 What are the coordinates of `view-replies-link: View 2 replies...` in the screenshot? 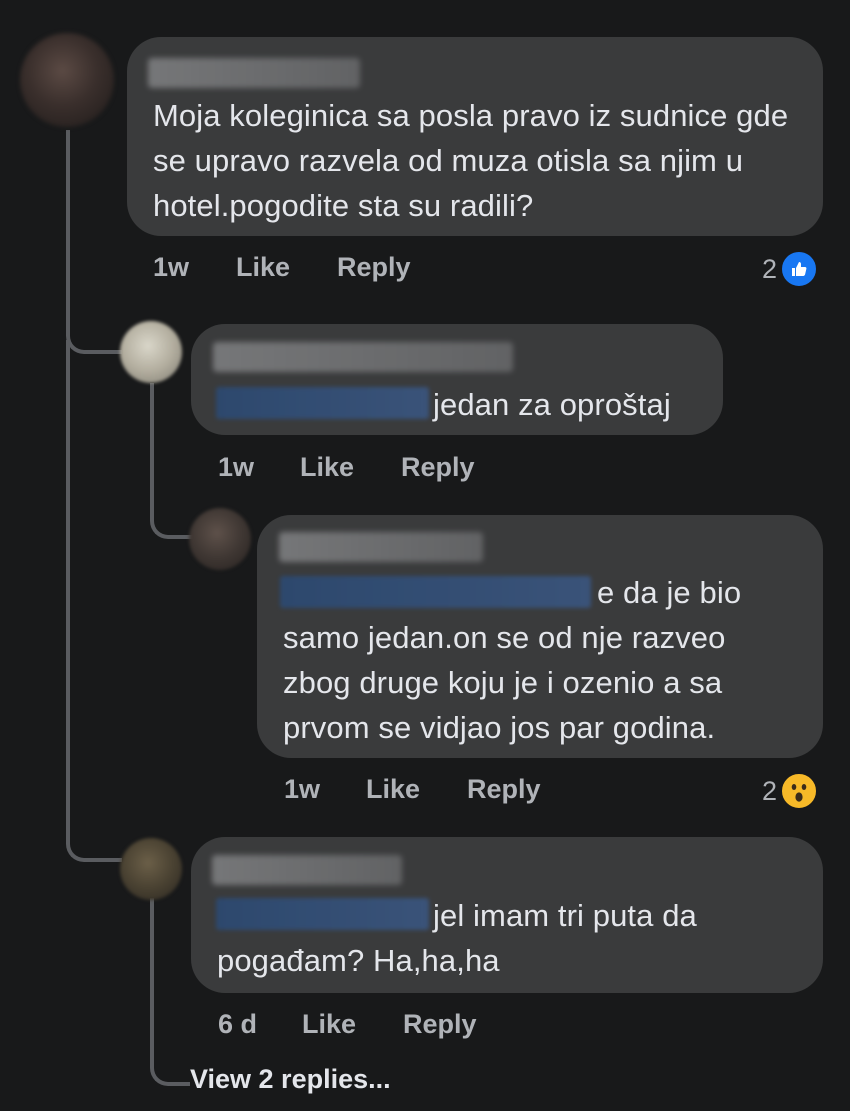 It's located at (290, 1079).